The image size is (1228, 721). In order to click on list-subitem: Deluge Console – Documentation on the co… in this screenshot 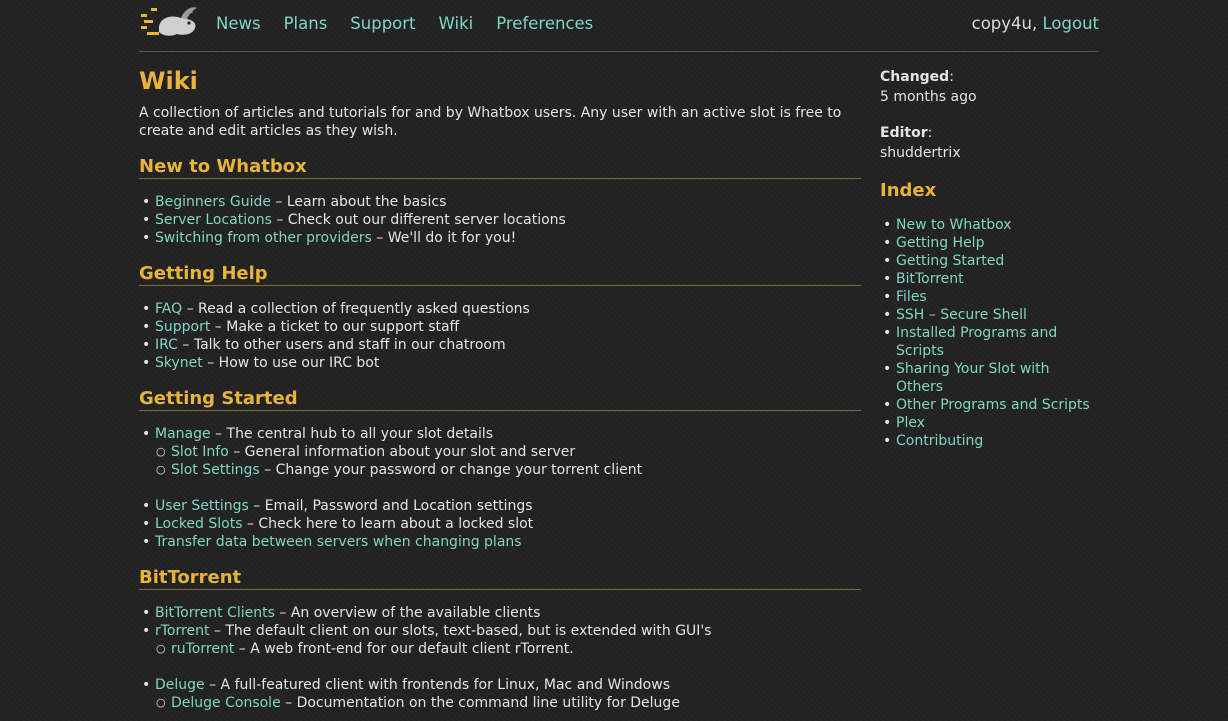, I will do `click(500, 703)`.